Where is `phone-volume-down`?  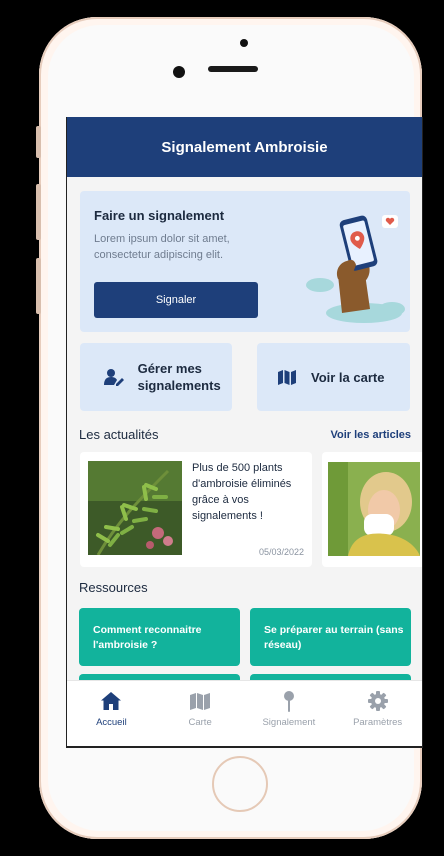 phone-volume-down is located at coordinates (38, 286).